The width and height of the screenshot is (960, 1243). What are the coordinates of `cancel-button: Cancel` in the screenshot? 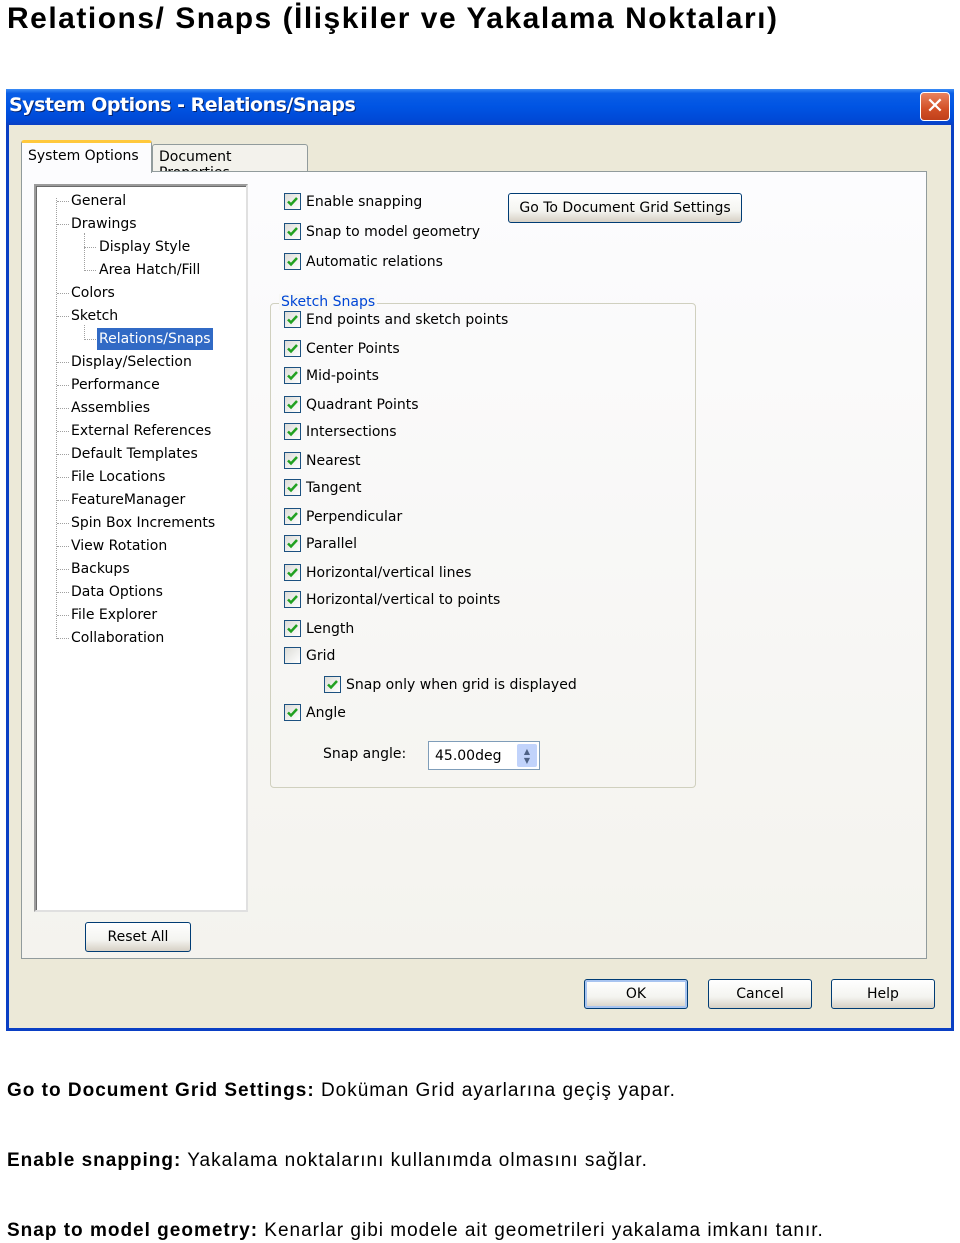 It's located at (760, 994).